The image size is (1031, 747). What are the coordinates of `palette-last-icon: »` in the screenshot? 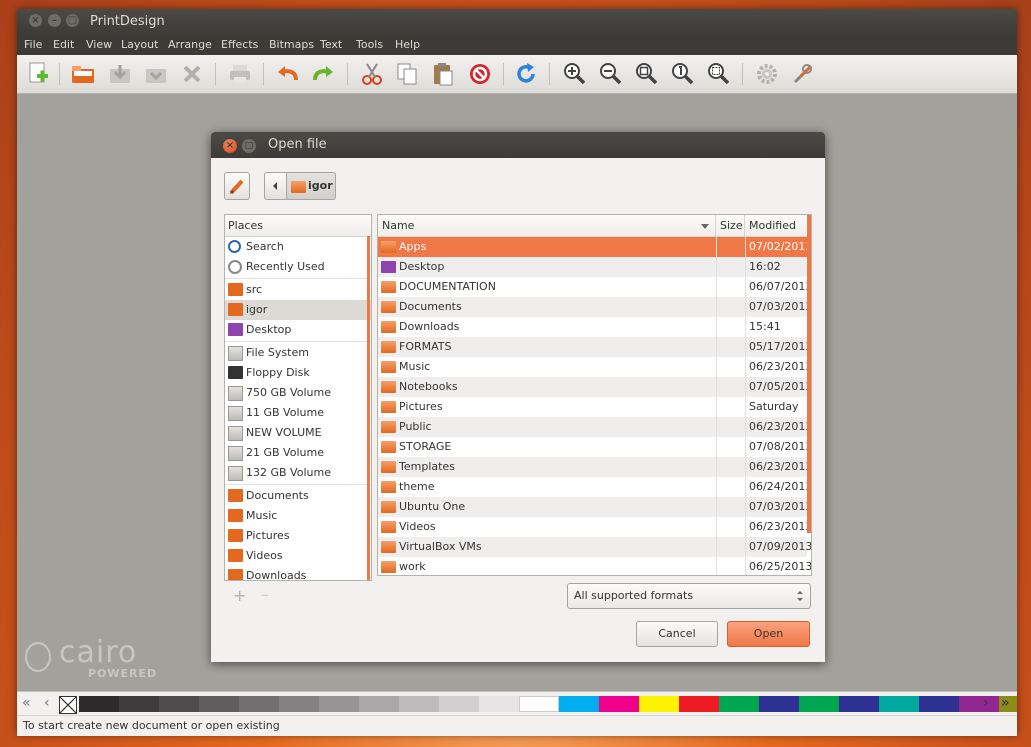 It's located at (1005, 703).